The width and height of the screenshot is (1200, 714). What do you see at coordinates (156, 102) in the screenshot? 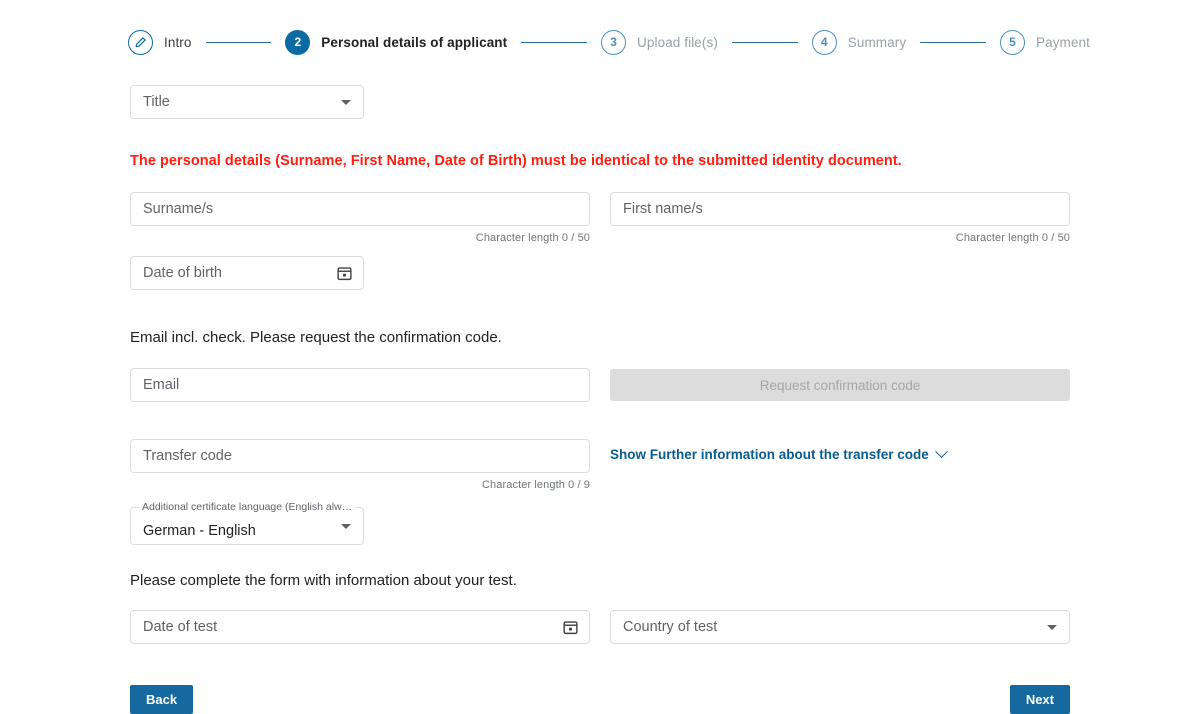
I see `title-select-placeholder: Title` at bounding box center [156, 102].